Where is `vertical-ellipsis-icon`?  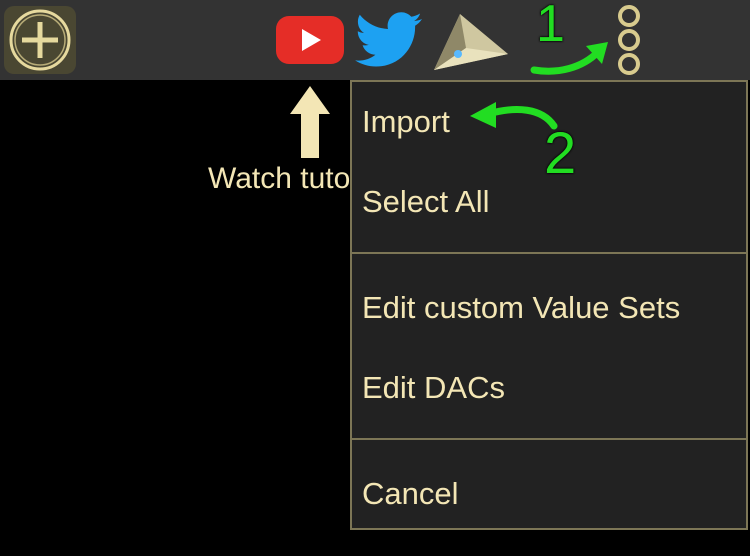 vertical-ellipsis-icon is located at coordinates (629, 40).